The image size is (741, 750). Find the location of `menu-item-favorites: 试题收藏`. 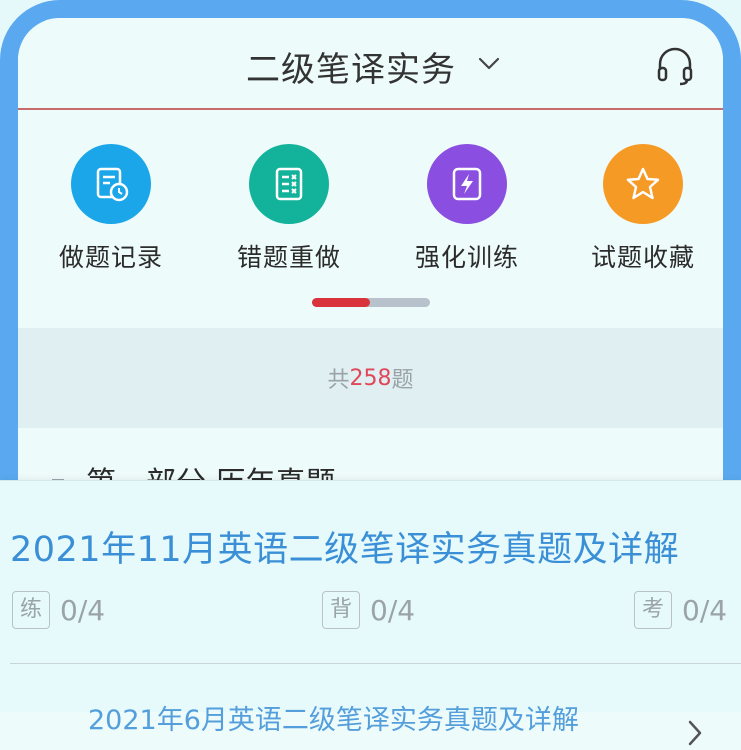

menu-item-favorites: 试题收藏 is located at coordinates (640, 206).